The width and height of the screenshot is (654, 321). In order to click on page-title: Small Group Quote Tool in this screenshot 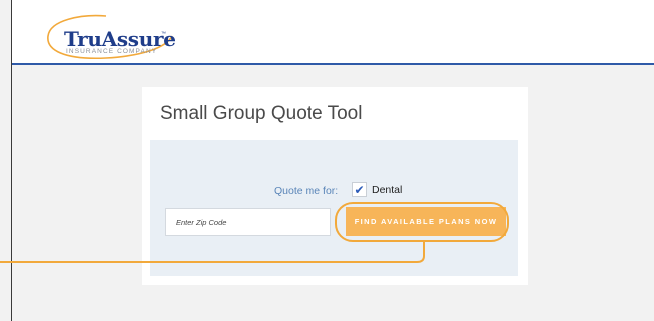, I will do `click(261, 113)`.